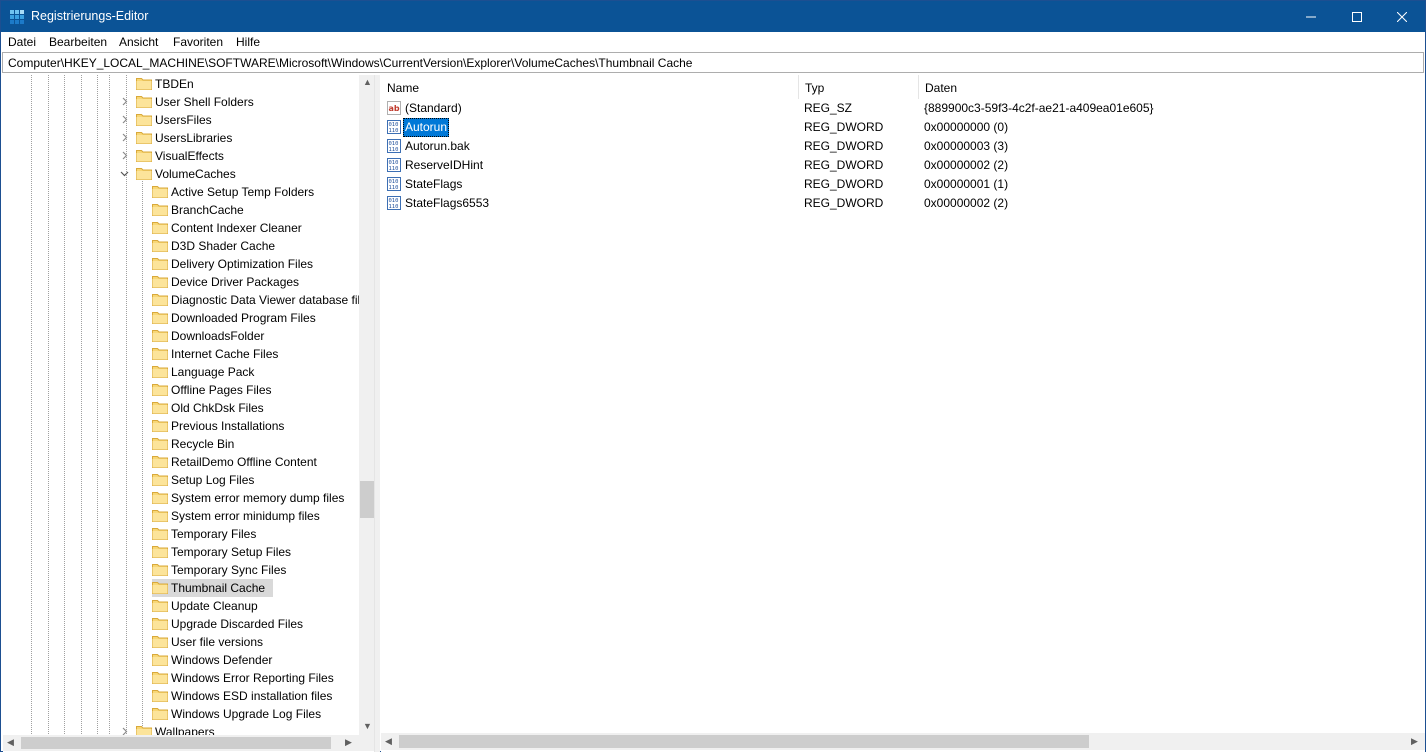 This screenshot has width=1426, height=752. I want to click on tree-item-language-pack: Language Pack, so click(181, 372).